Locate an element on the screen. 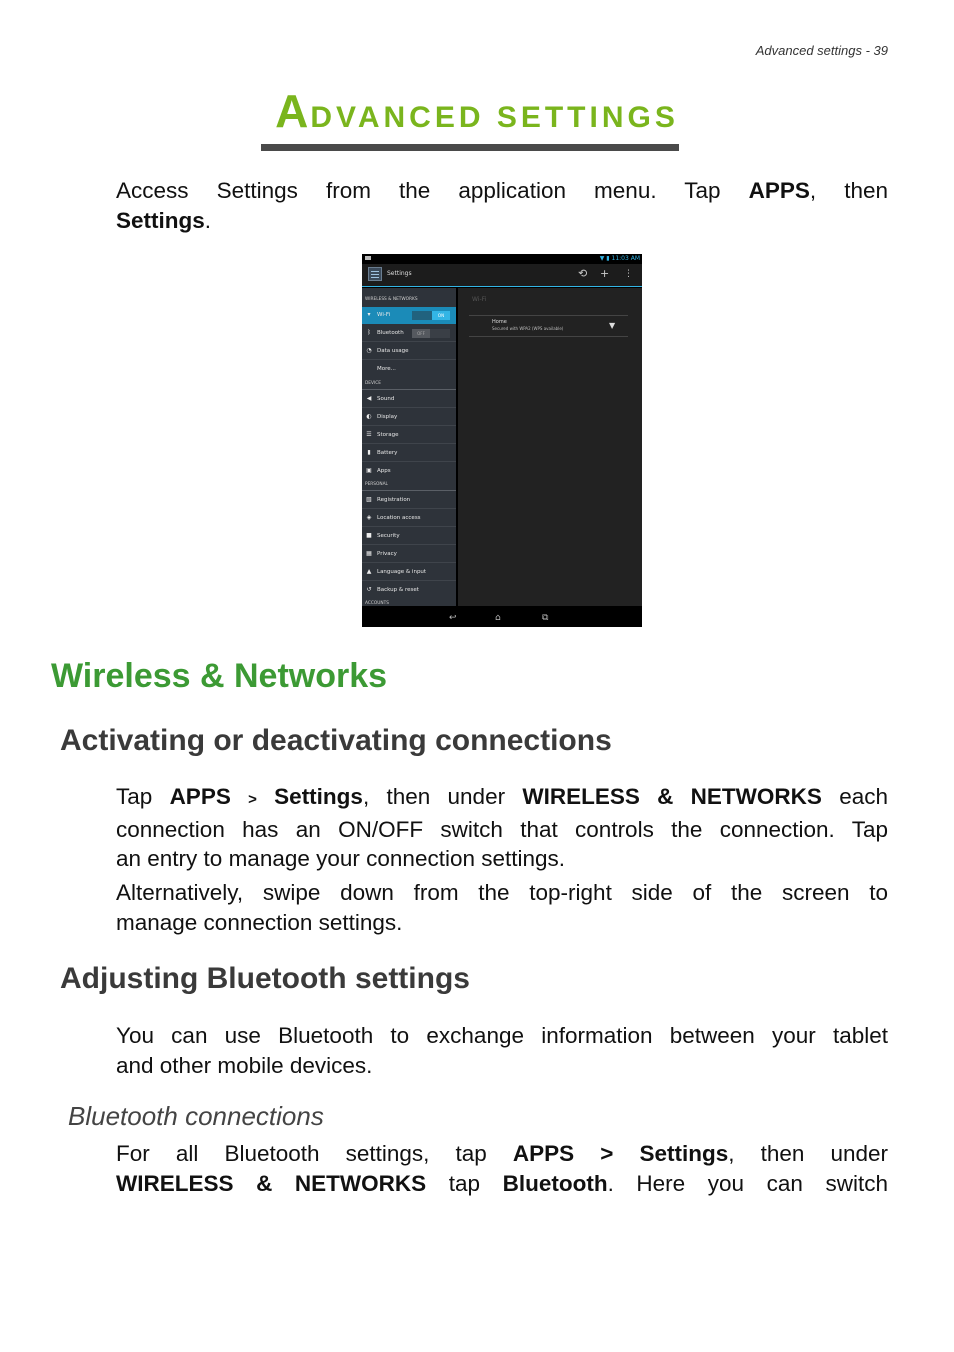  section-heading: Wireless & Networks is located at coordinates (219, 676).